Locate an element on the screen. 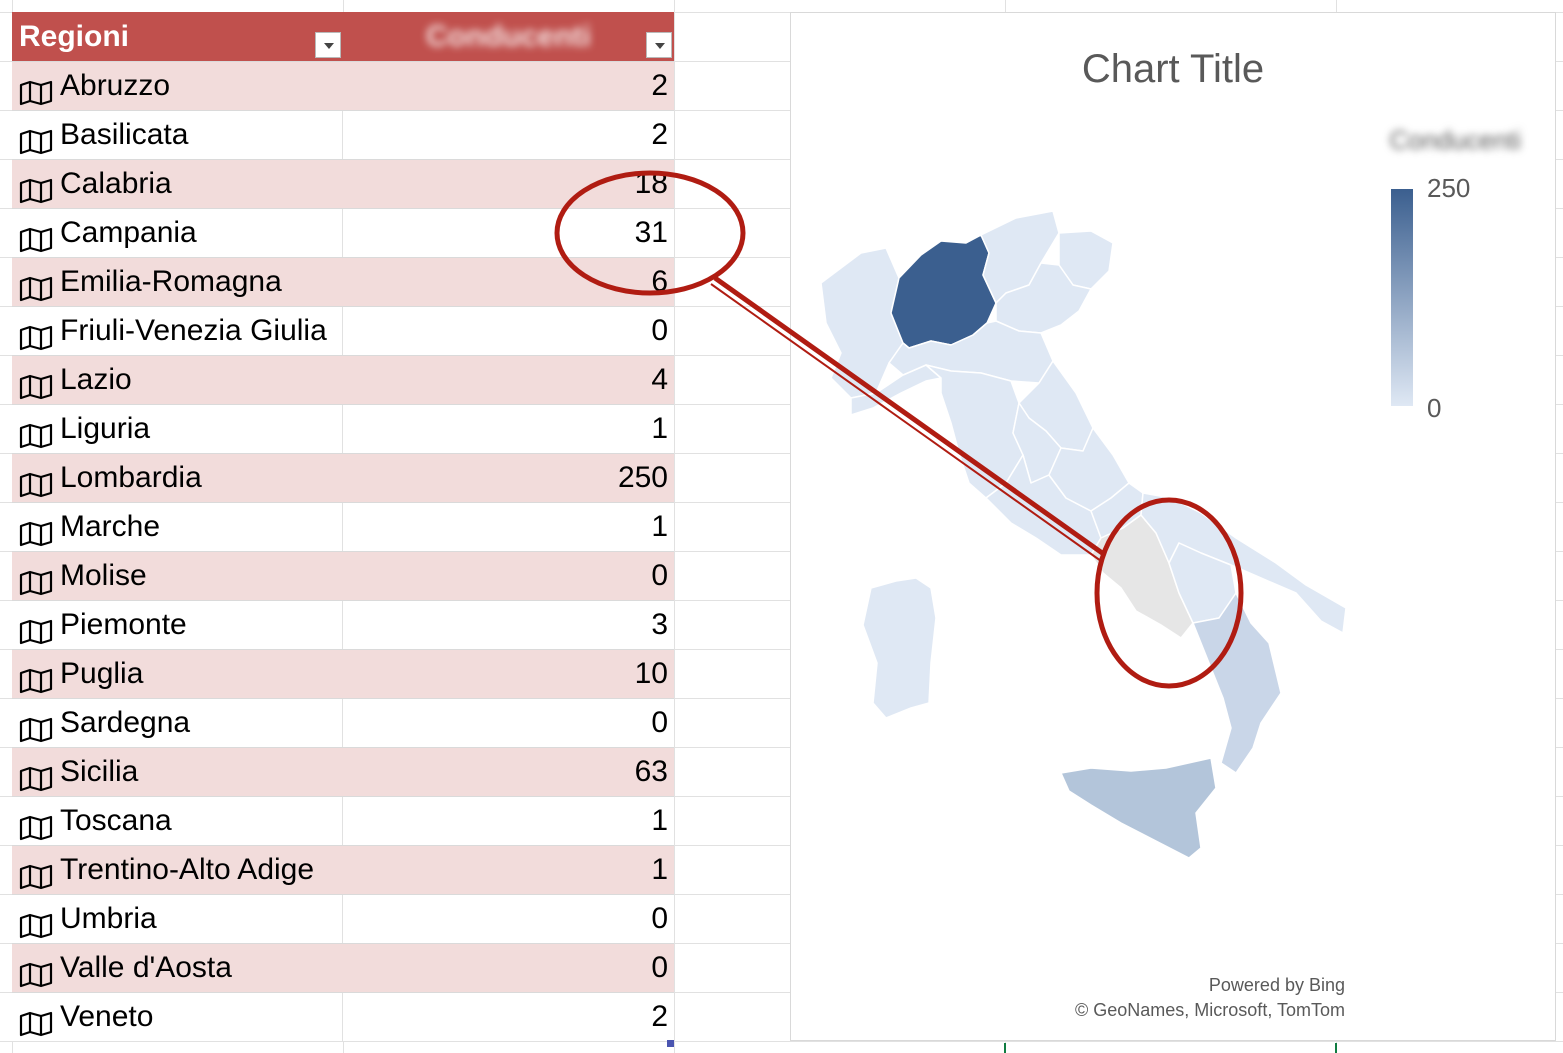 The height and width of the screenshot is (1053, 1563). table-row: Emilia-Romagna 6 is located at coordinates (343, 281).